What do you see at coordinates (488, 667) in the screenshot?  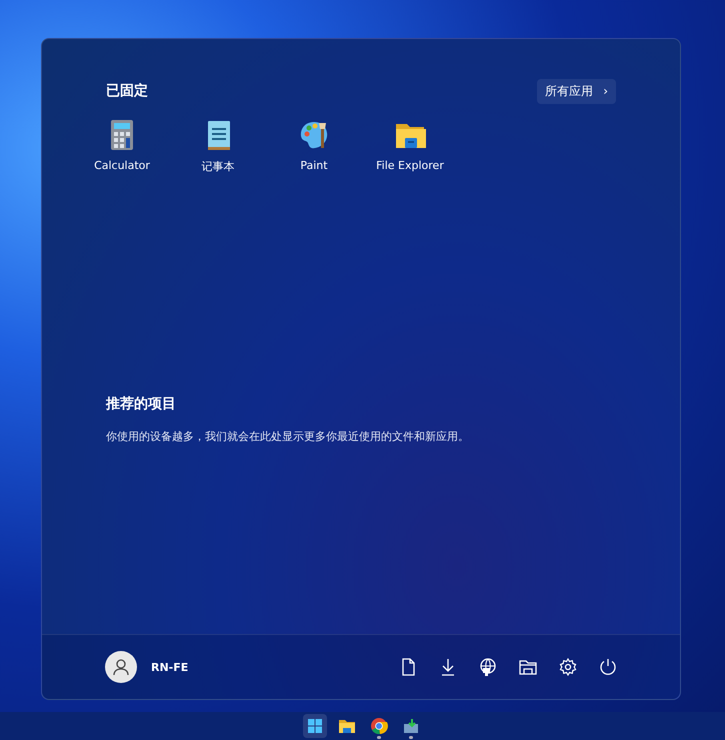 I see `globe-icon` at bounding box center [488, 667].